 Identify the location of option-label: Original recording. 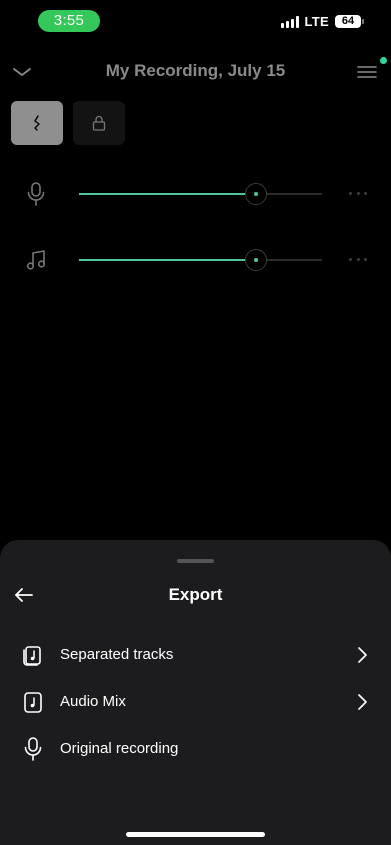
(119, 748).